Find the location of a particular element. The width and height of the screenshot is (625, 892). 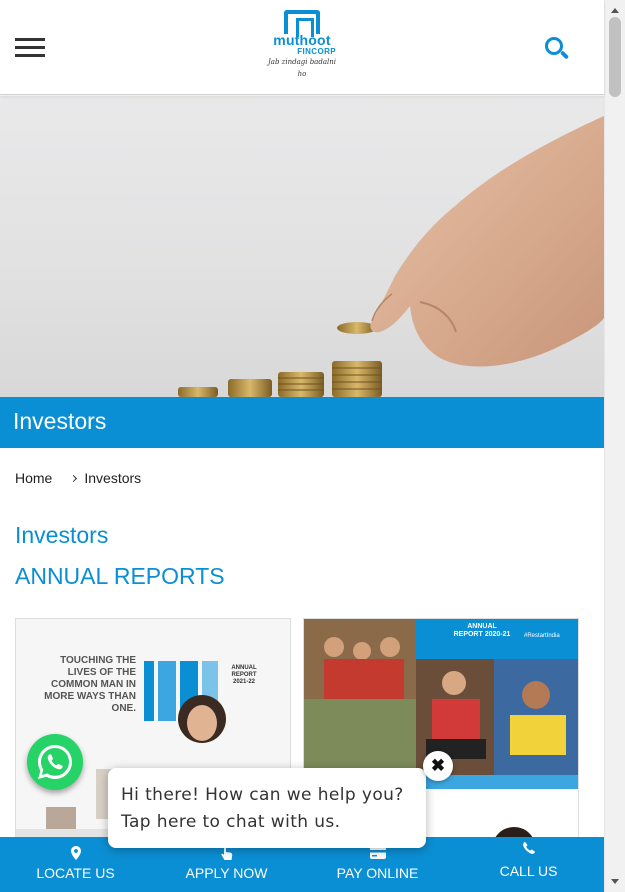

page-scrollbar is located at coordinates (614, 446).